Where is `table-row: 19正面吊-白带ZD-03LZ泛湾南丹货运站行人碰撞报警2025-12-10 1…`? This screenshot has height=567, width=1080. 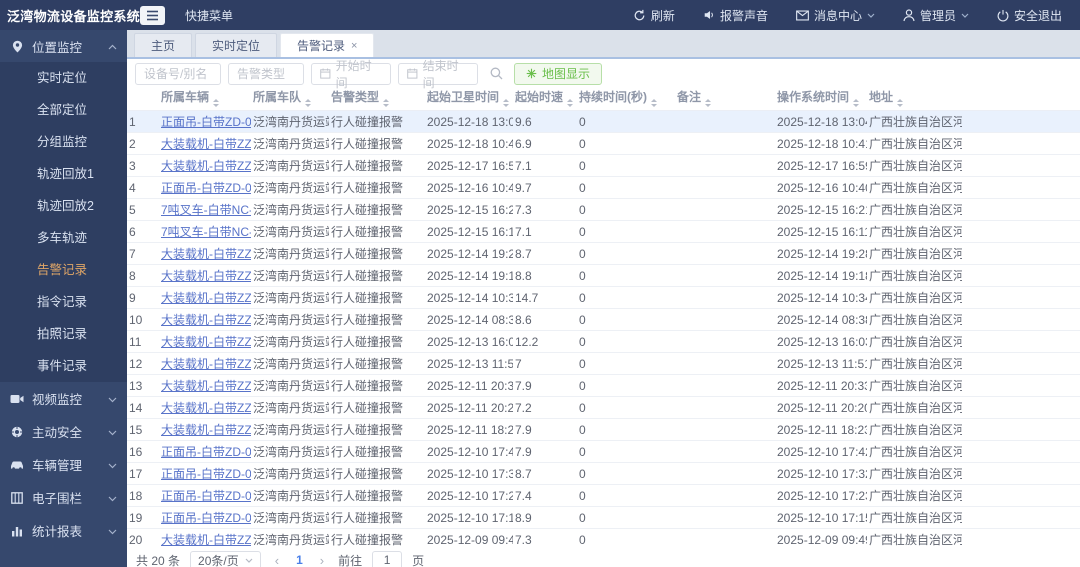 table-row: 19正面吊-白带ZD-03LZ泛湾南丹货运站行人碰撞报警2025-12-10 1… is located at coordinates (603, 517).